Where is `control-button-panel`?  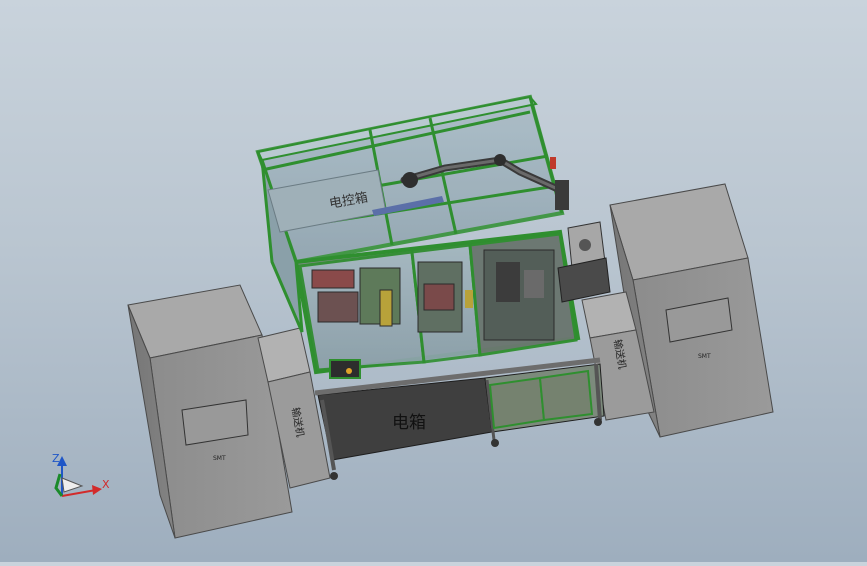
control-button-panel is located at coordinates (345, 369).